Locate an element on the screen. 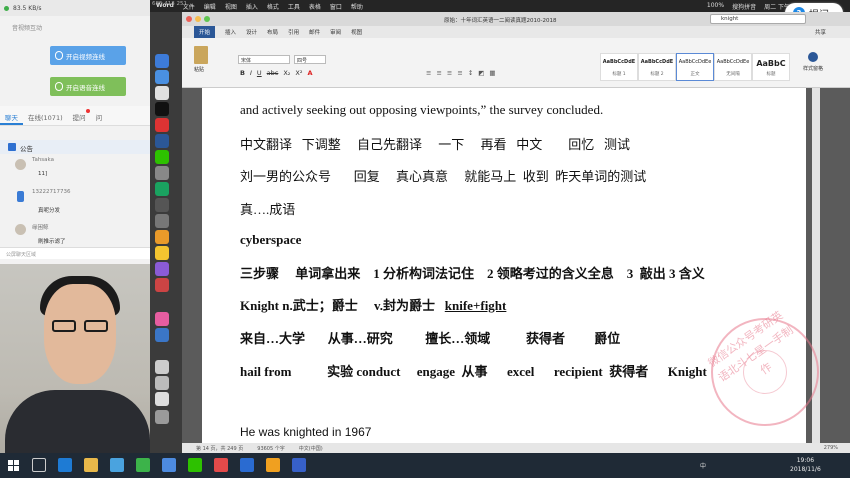 The height and width of the screenshot is (478, 850). tab-design: 设计 is located at coordinates (251, 32).